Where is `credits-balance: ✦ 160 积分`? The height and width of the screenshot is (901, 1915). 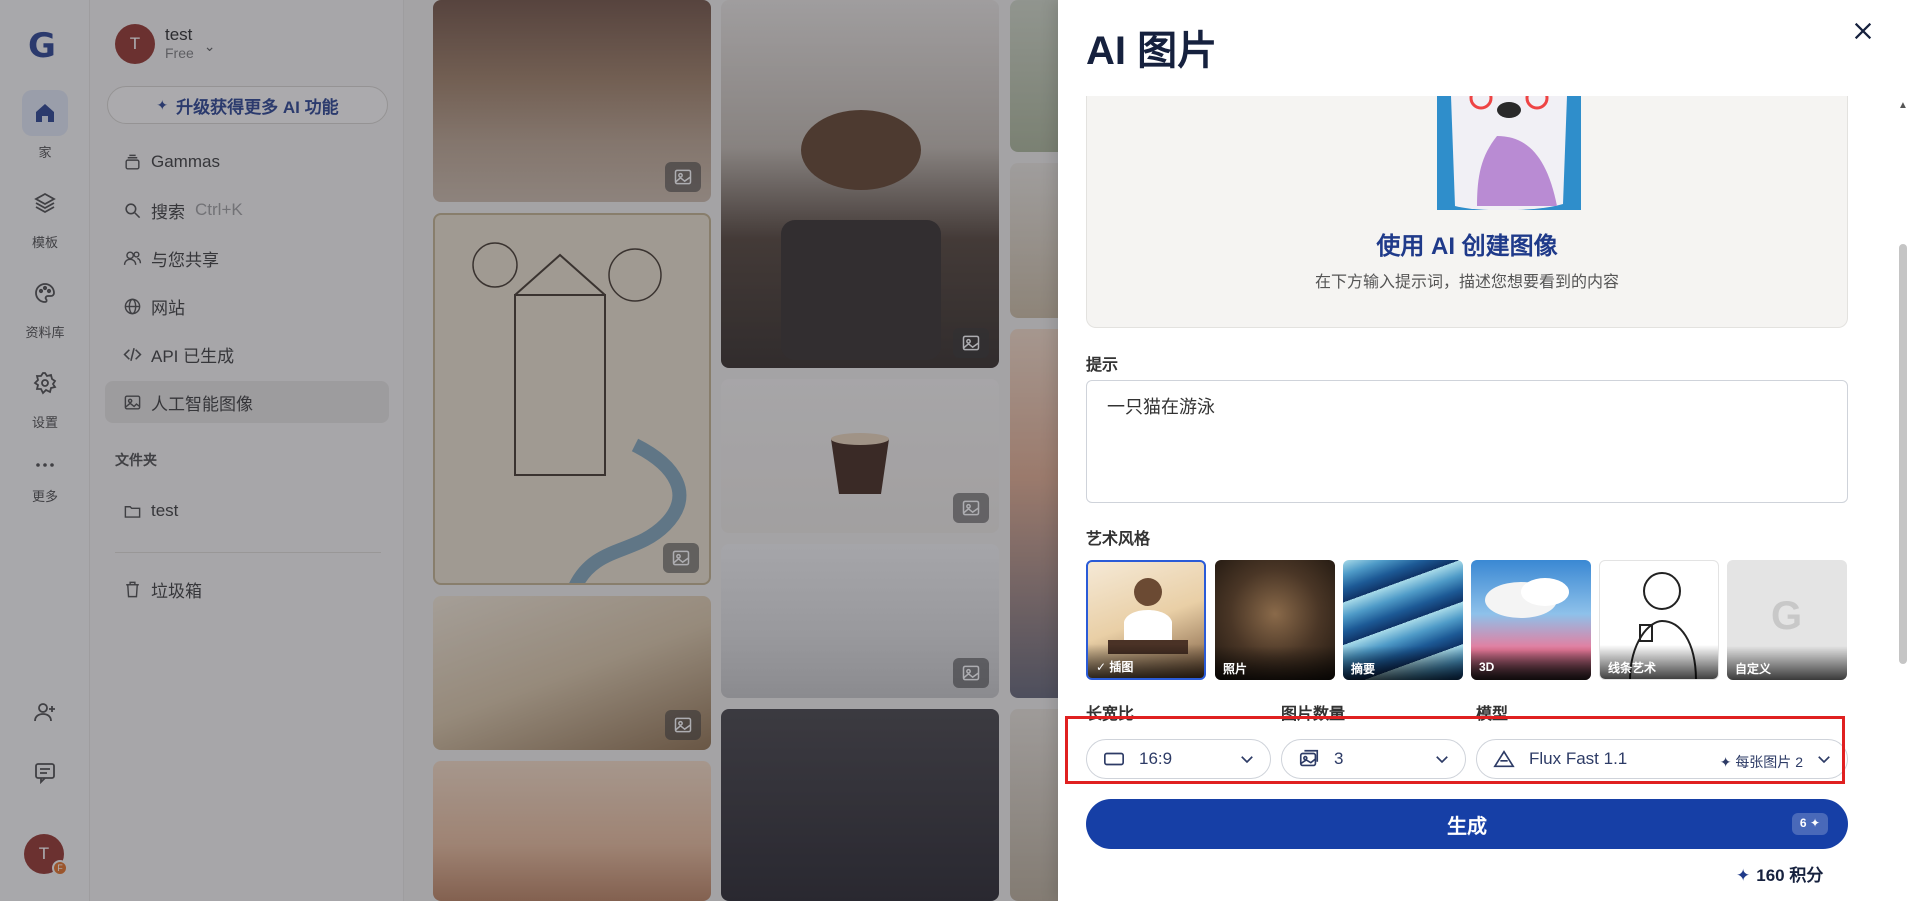 credits-balance: ✦ 160 积分 is located at coordinates (1779, 873).